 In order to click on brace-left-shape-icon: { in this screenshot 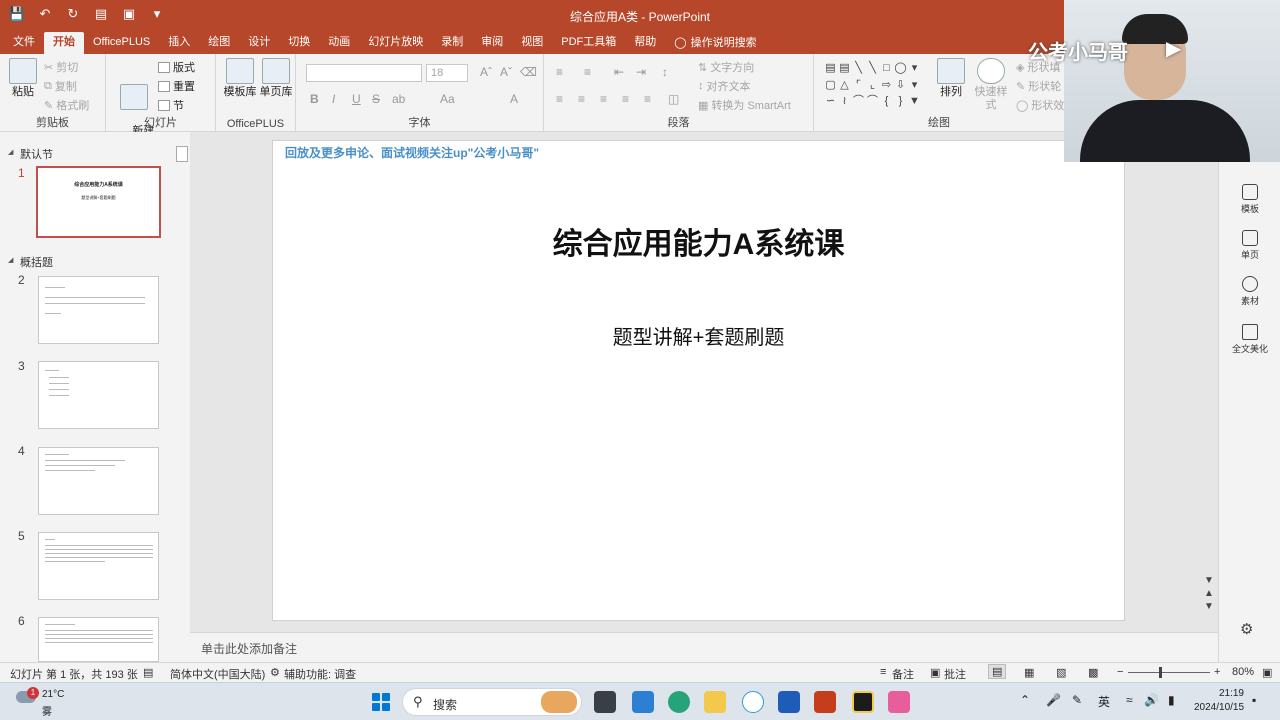, I will do `click(886, 102)`.